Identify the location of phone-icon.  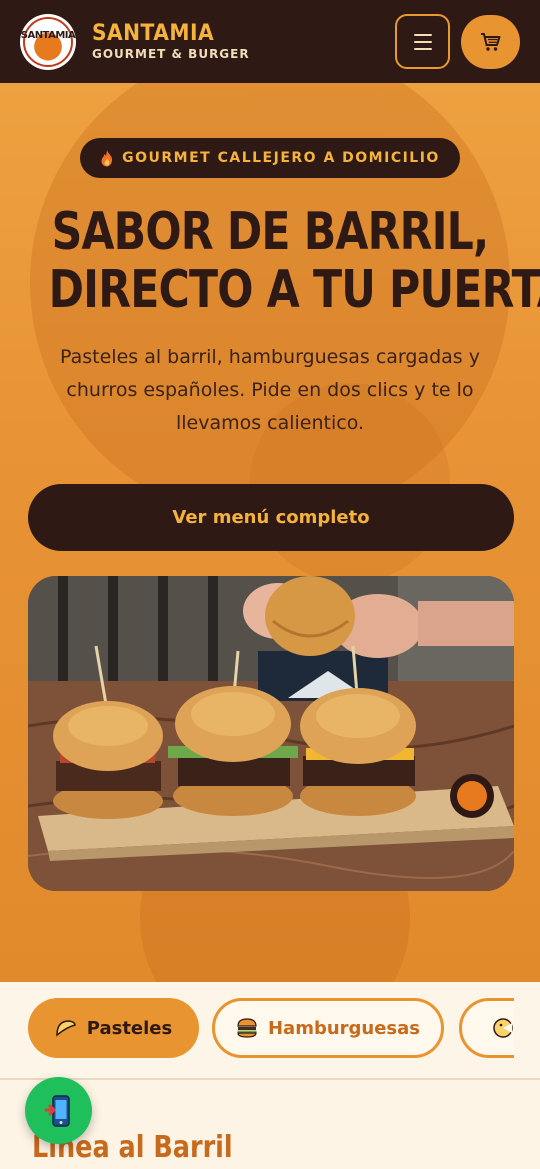
(57, 1110).